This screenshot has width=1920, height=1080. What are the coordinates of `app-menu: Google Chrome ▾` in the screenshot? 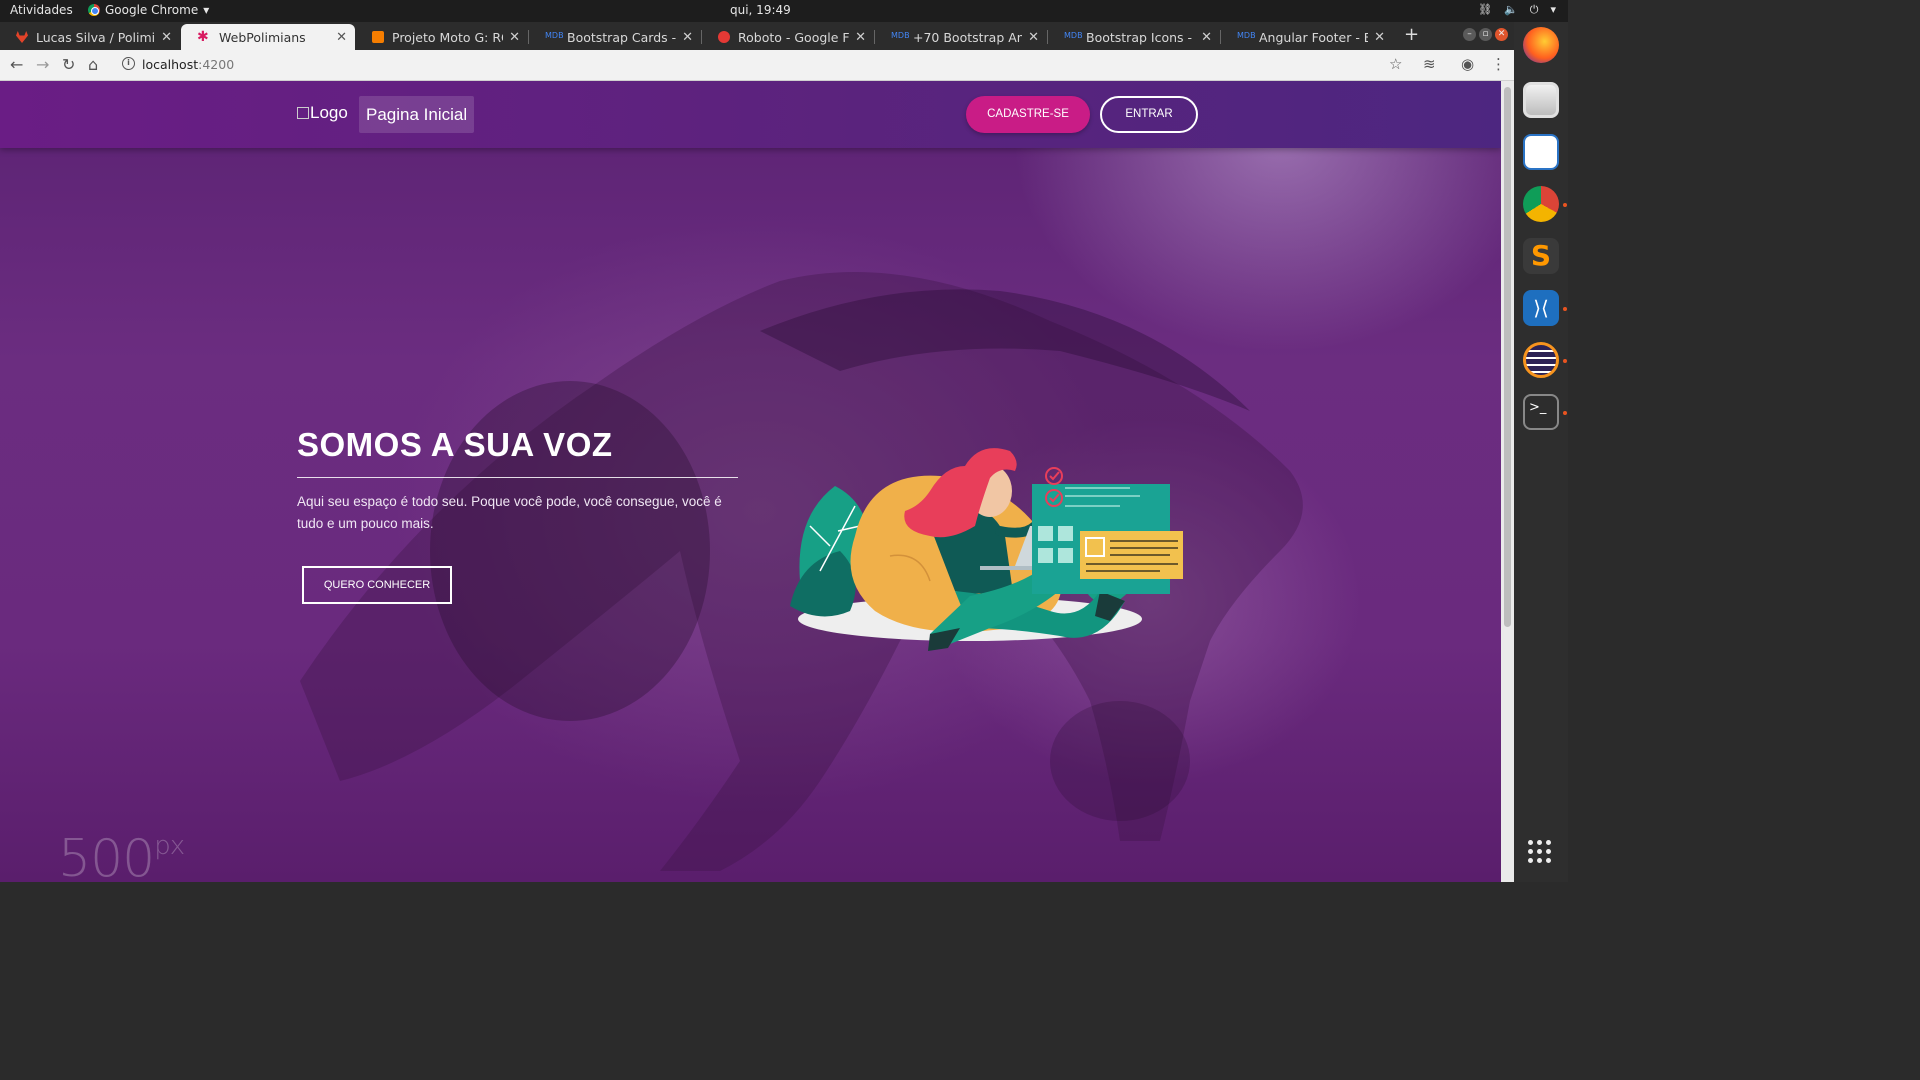 It's located at (148, 10).